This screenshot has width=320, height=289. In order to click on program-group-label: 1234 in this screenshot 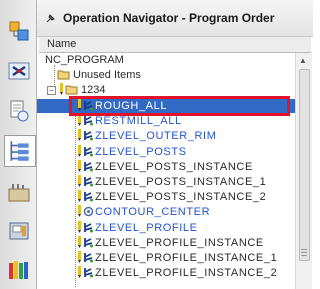, I will do `click(93, 90)`.